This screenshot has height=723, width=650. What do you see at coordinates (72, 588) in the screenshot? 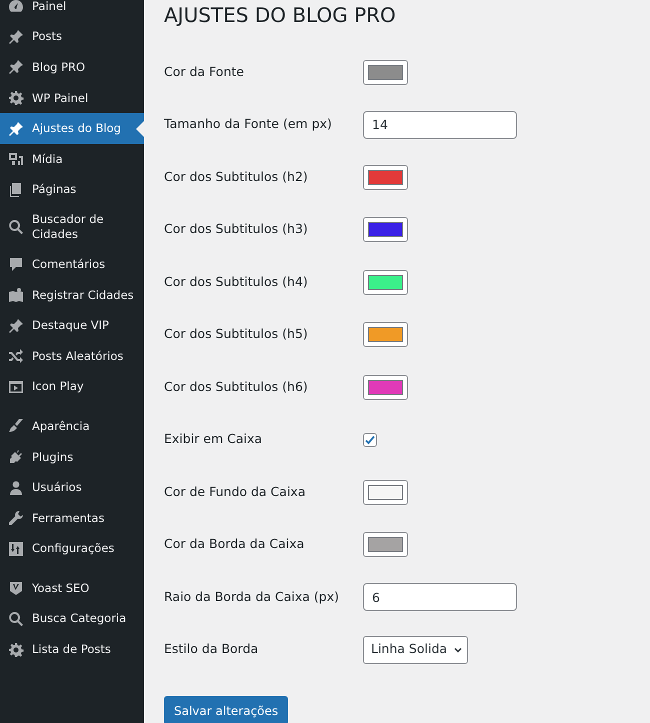
I see `sidebar-item: Yoast SEO` at bounding box center [72, 588].